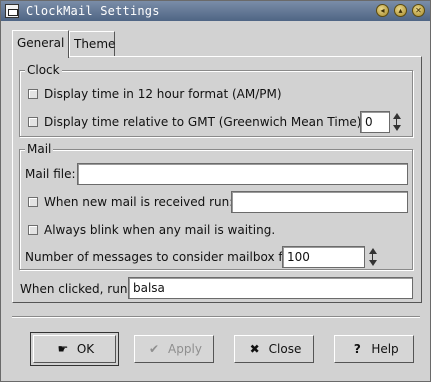 The width and height of the screenshot is (431, 382). What do you see at coordinates (254, 349) in the screenshot?
I see `x-icon: ✖` at bounding box center [254, 349].